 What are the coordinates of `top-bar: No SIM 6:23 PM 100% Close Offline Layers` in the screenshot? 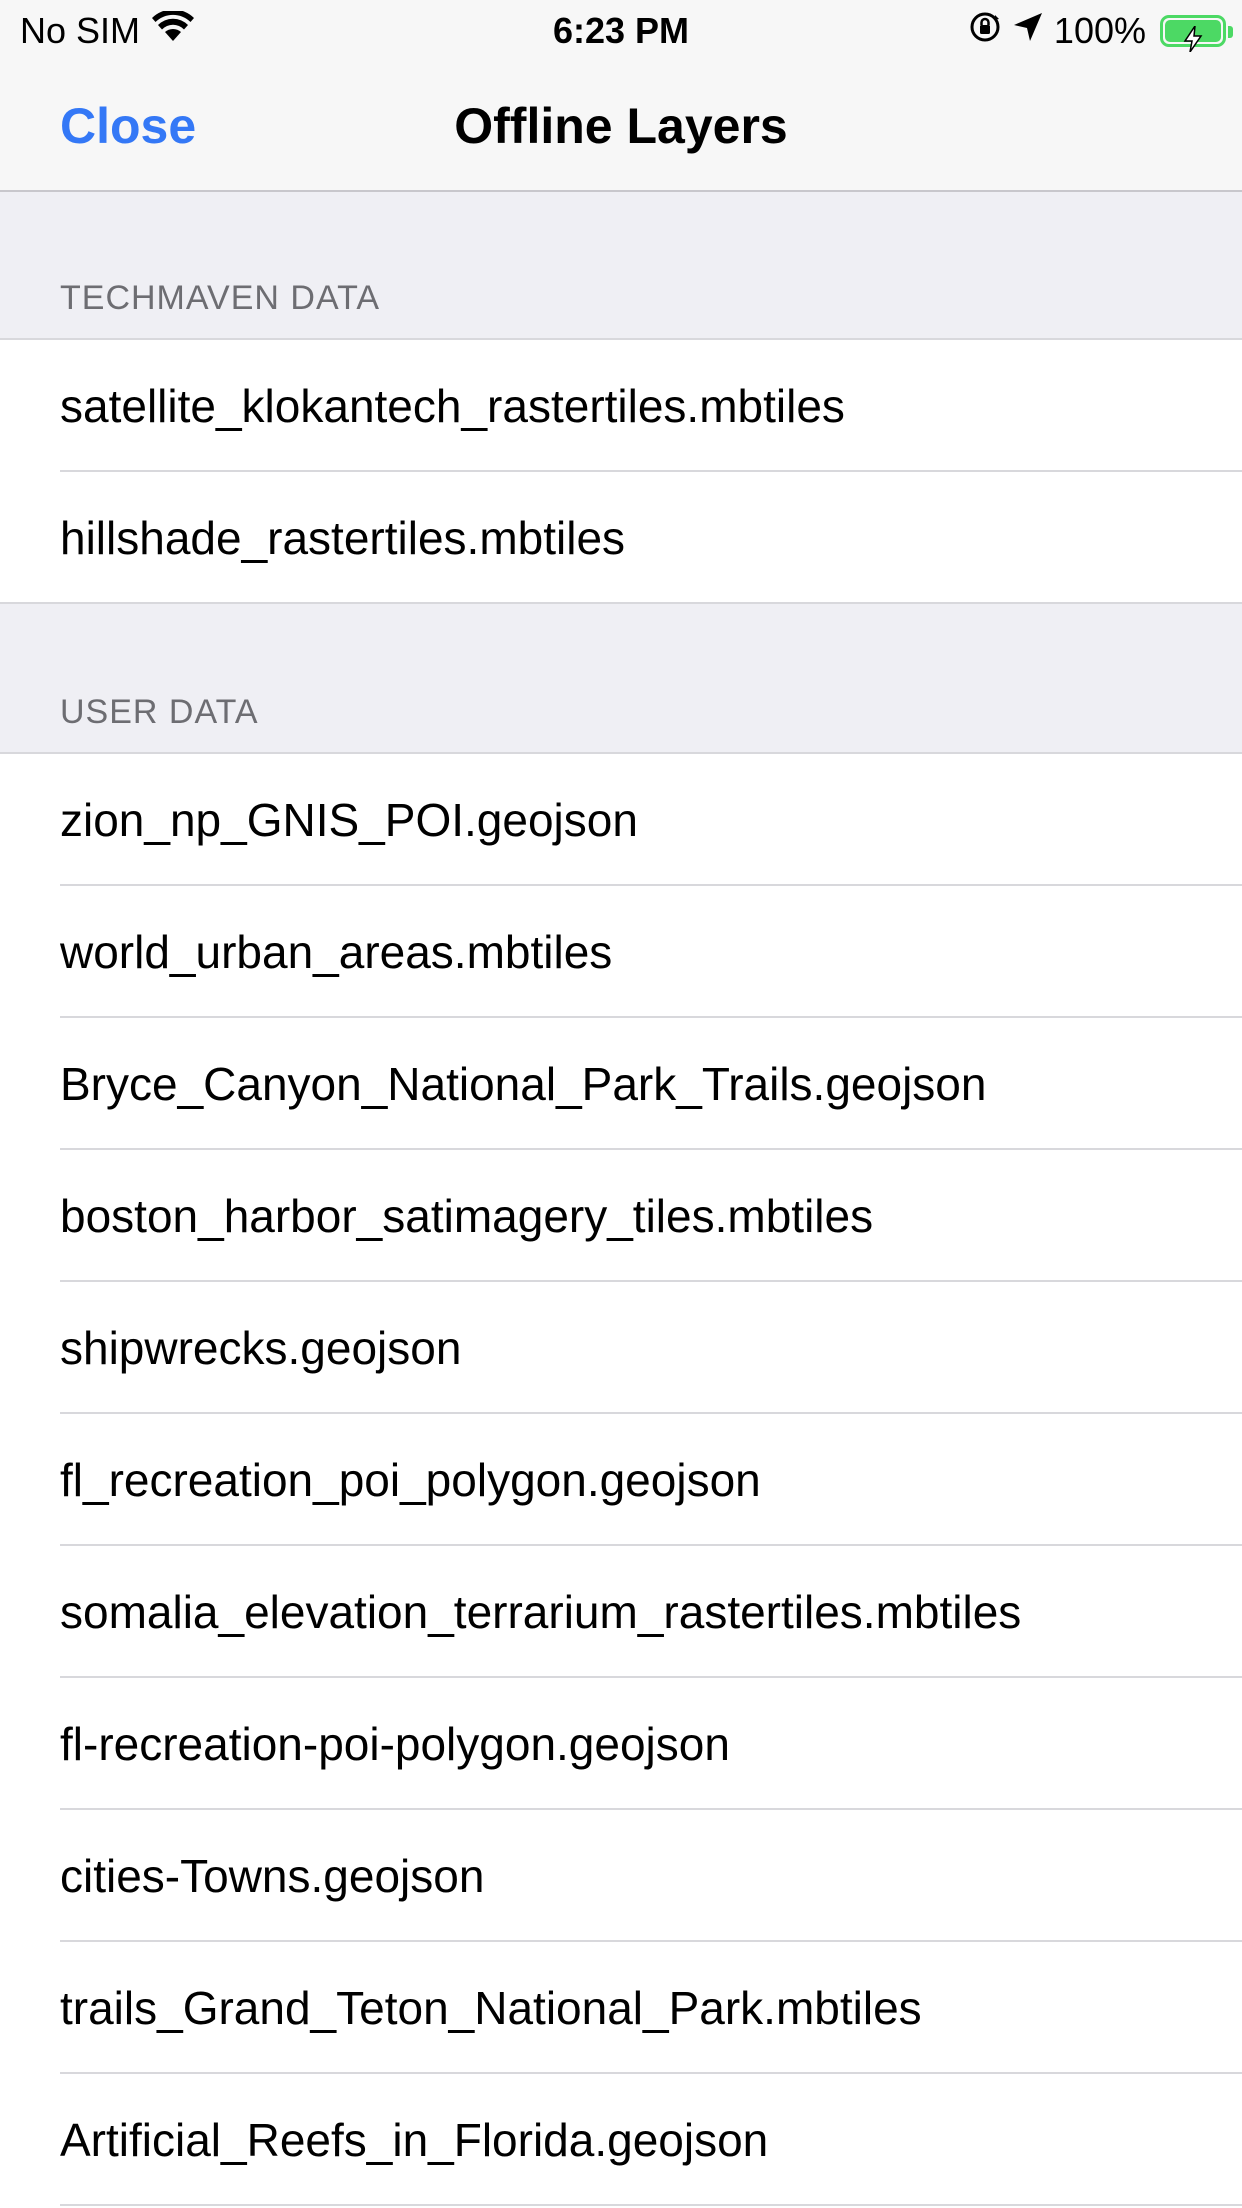 It's located at (621, 96).